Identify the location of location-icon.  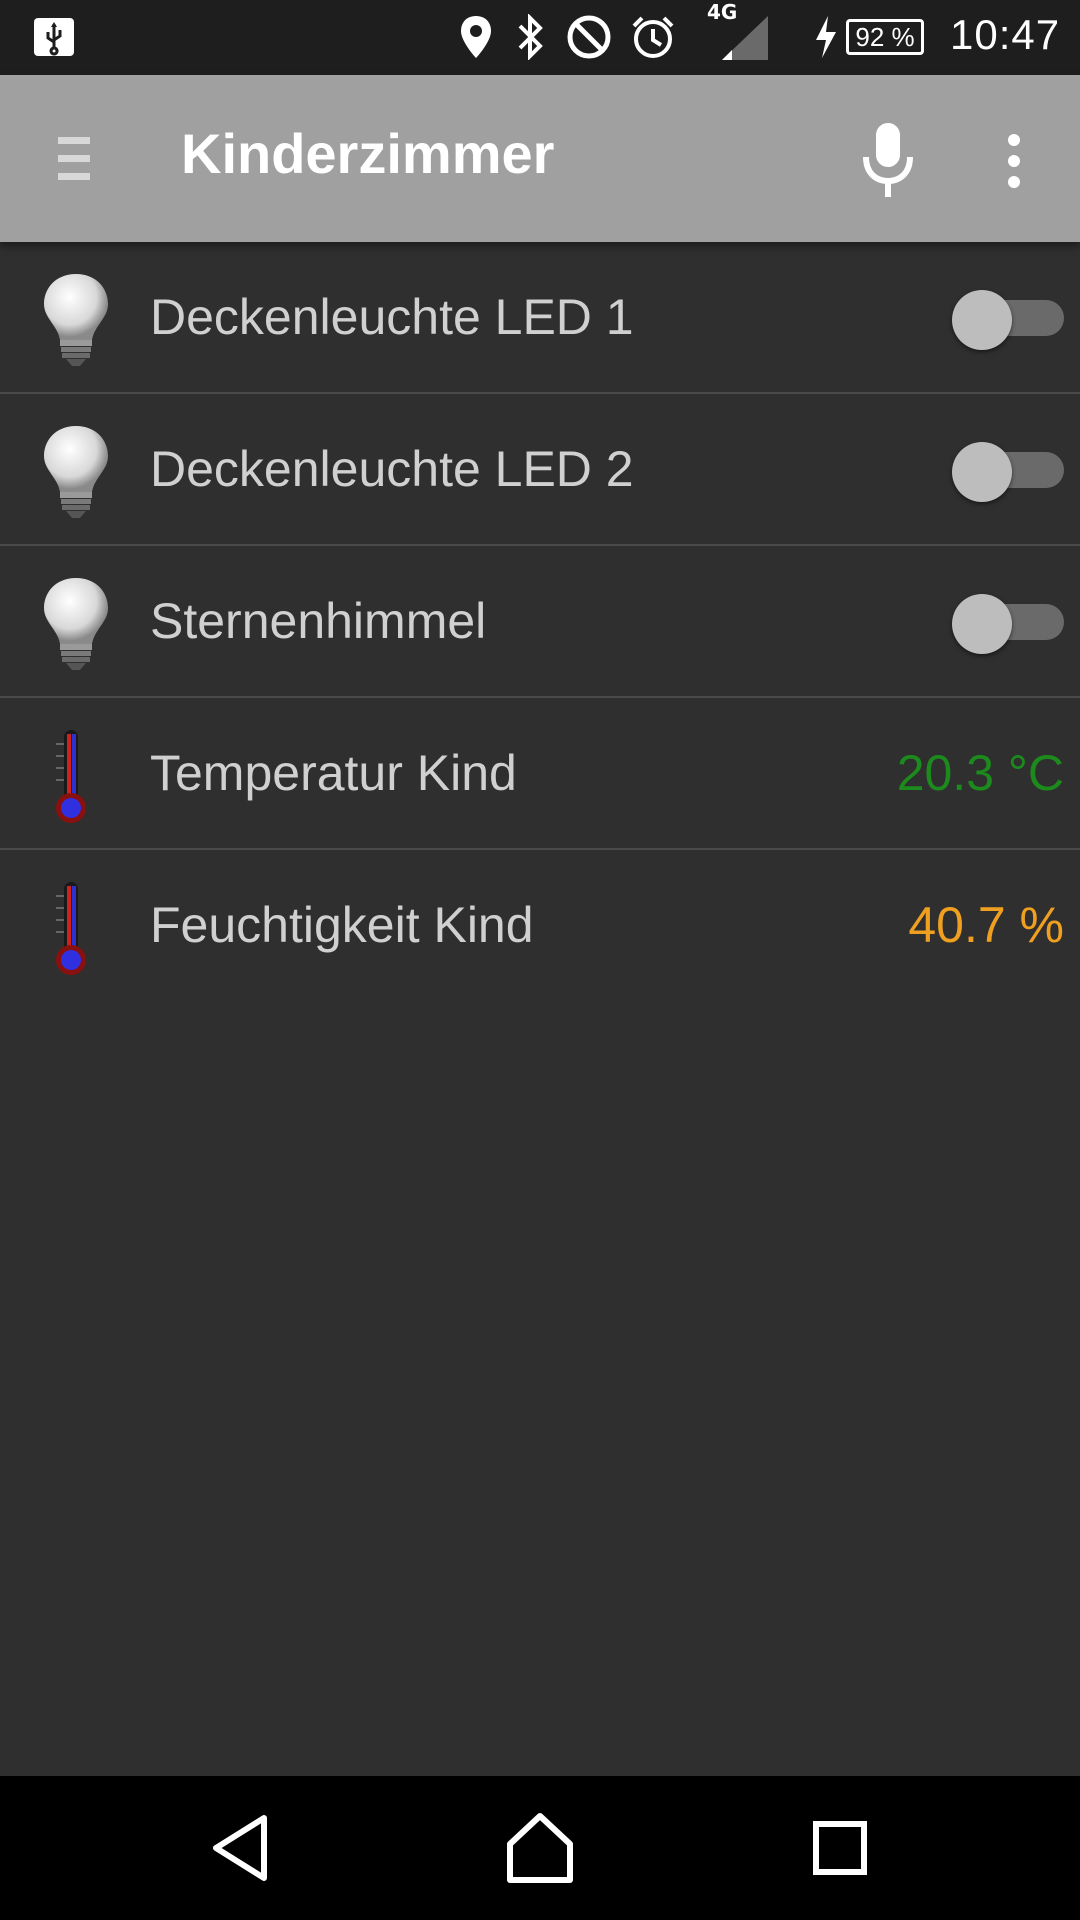
(476, 37).